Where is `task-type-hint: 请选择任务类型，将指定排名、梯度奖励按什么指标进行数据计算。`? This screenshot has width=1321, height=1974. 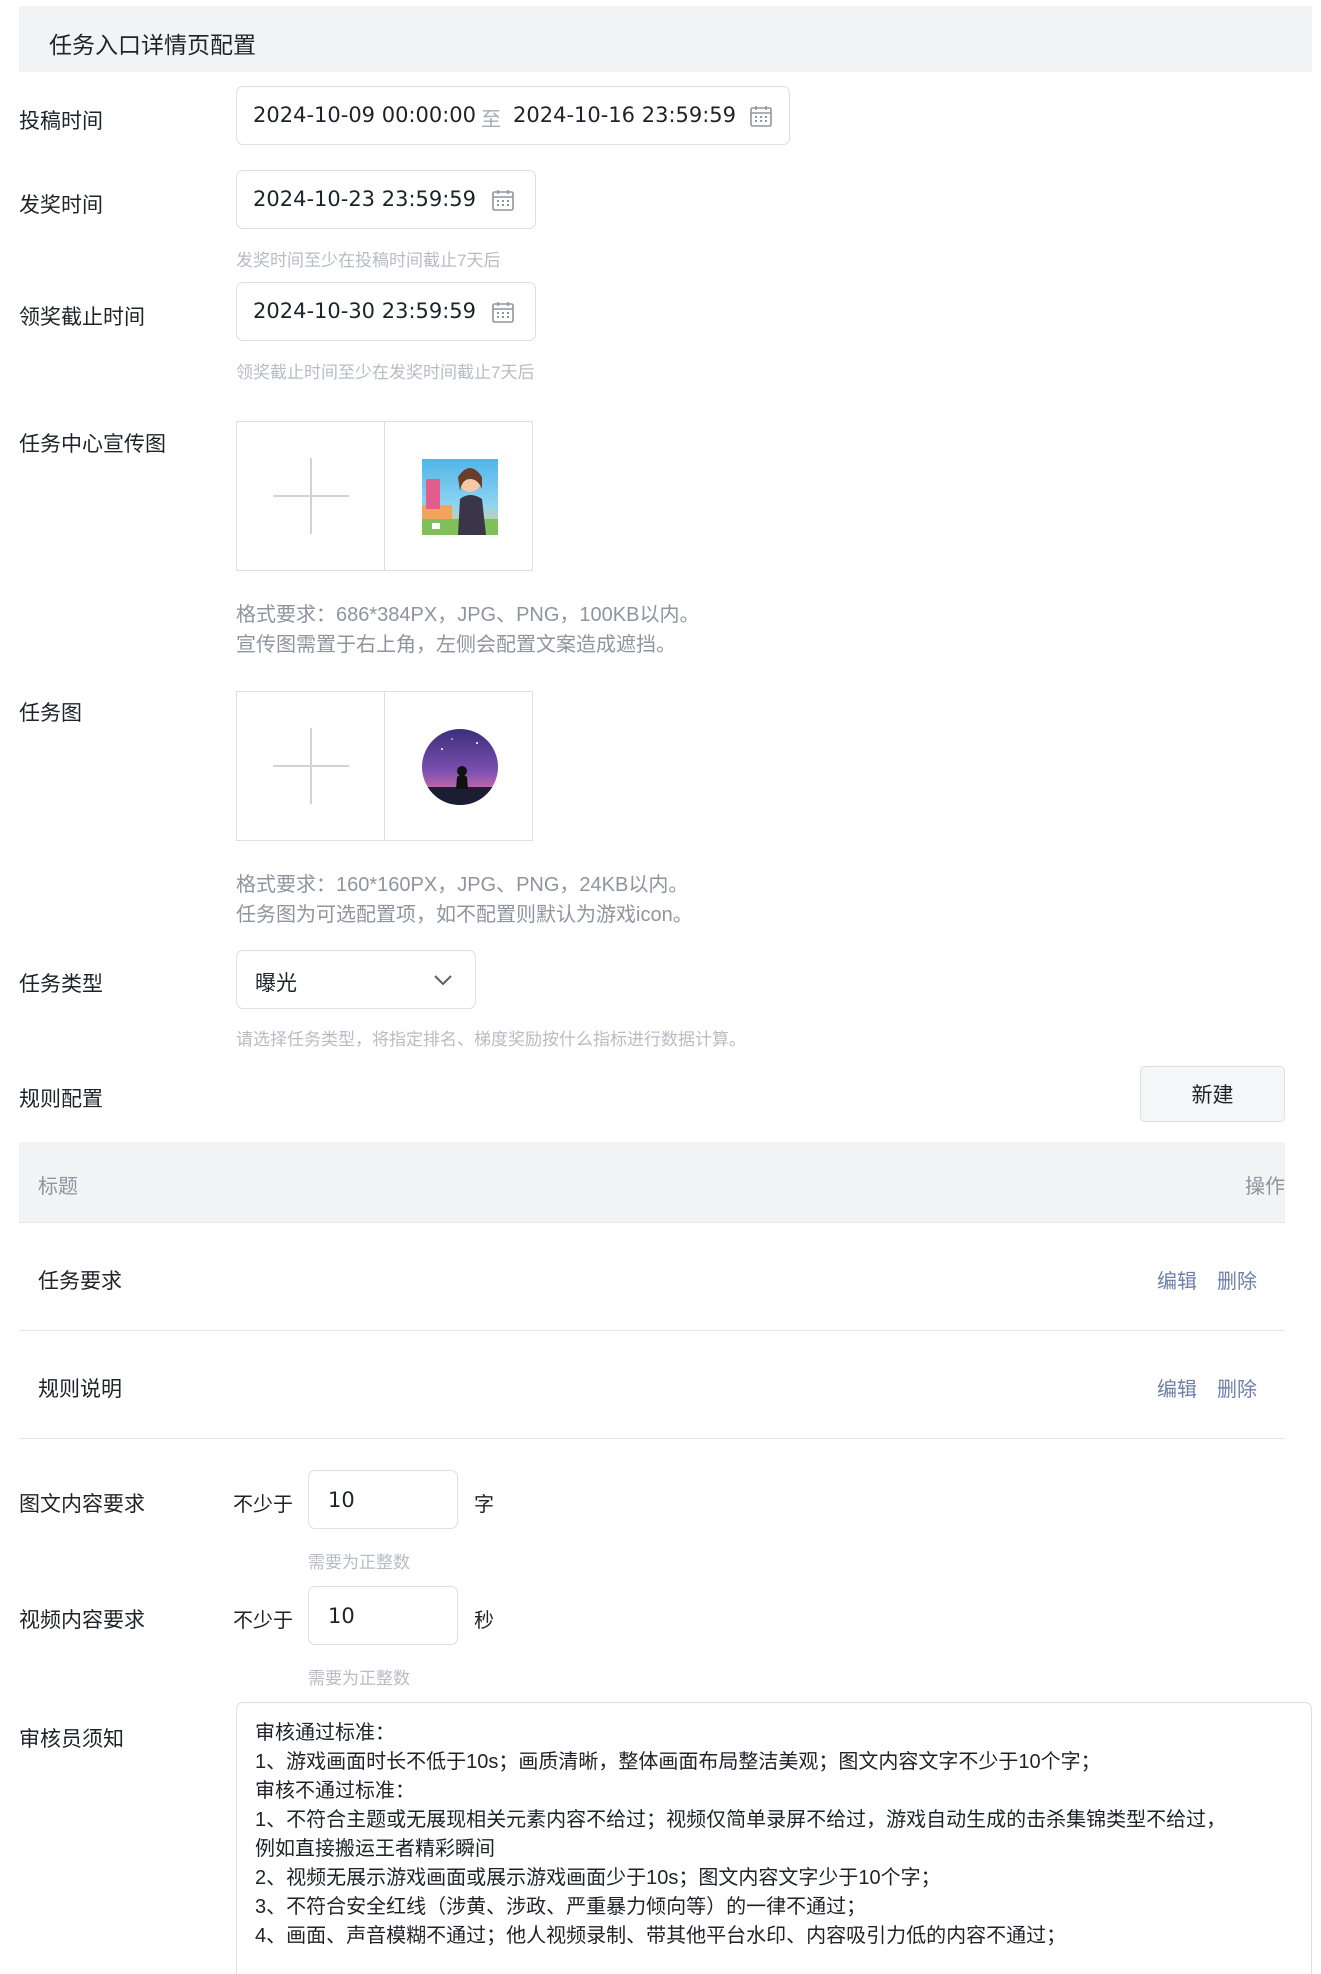
task-type-hint: 请选择任务类型，将指定排名、梯度奖励按什么指标进行数据计算。 is located at coordinates (491, 1039).